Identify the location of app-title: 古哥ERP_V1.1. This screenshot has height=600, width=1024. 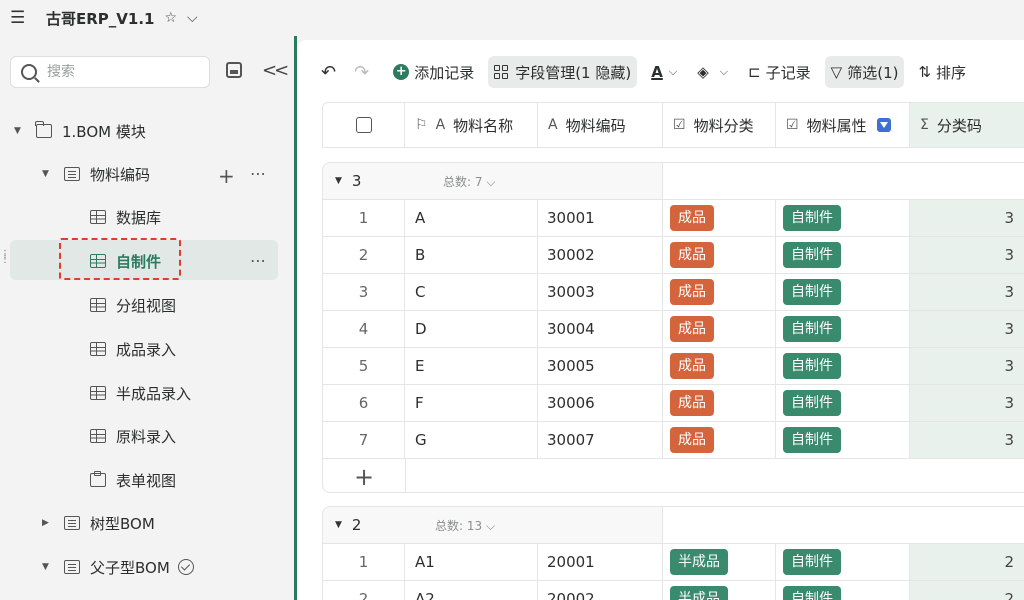
(100, 18).